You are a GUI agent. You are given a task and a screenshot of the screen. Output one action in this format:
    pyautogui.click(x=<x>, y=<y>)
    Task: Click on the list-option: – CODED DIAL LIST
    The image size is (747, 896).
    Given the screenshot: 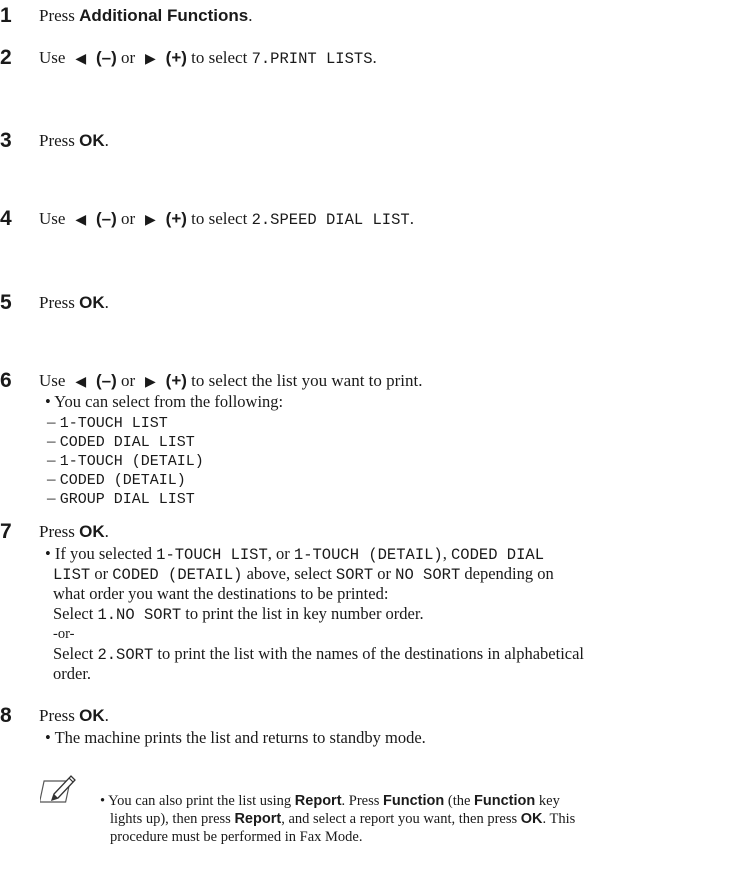 What is the action you would take?
    pyautogui.click(x=121, y=441)
    